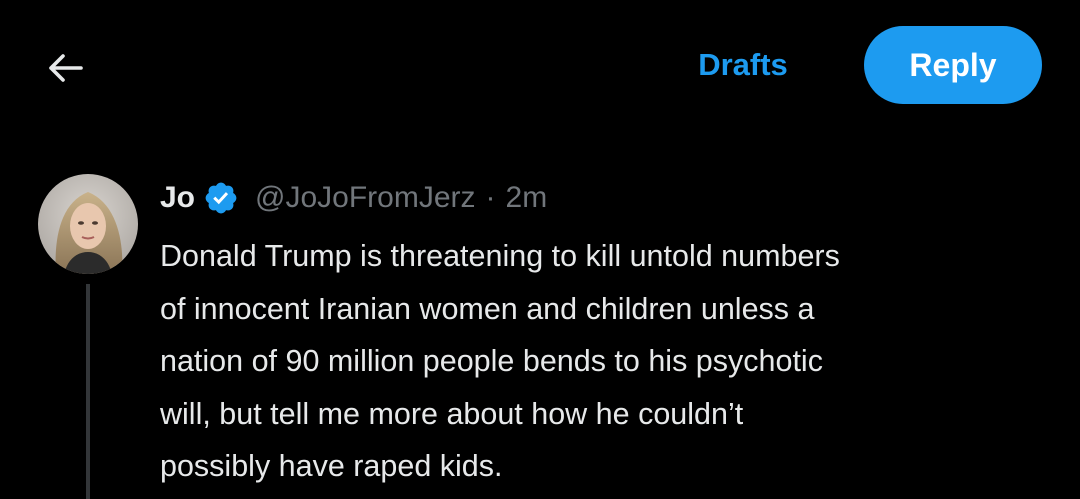 Image resolution: width=1080 pixels, height=499 pixels. I want to click on drafts-button: Drafts, so click(743, 65).